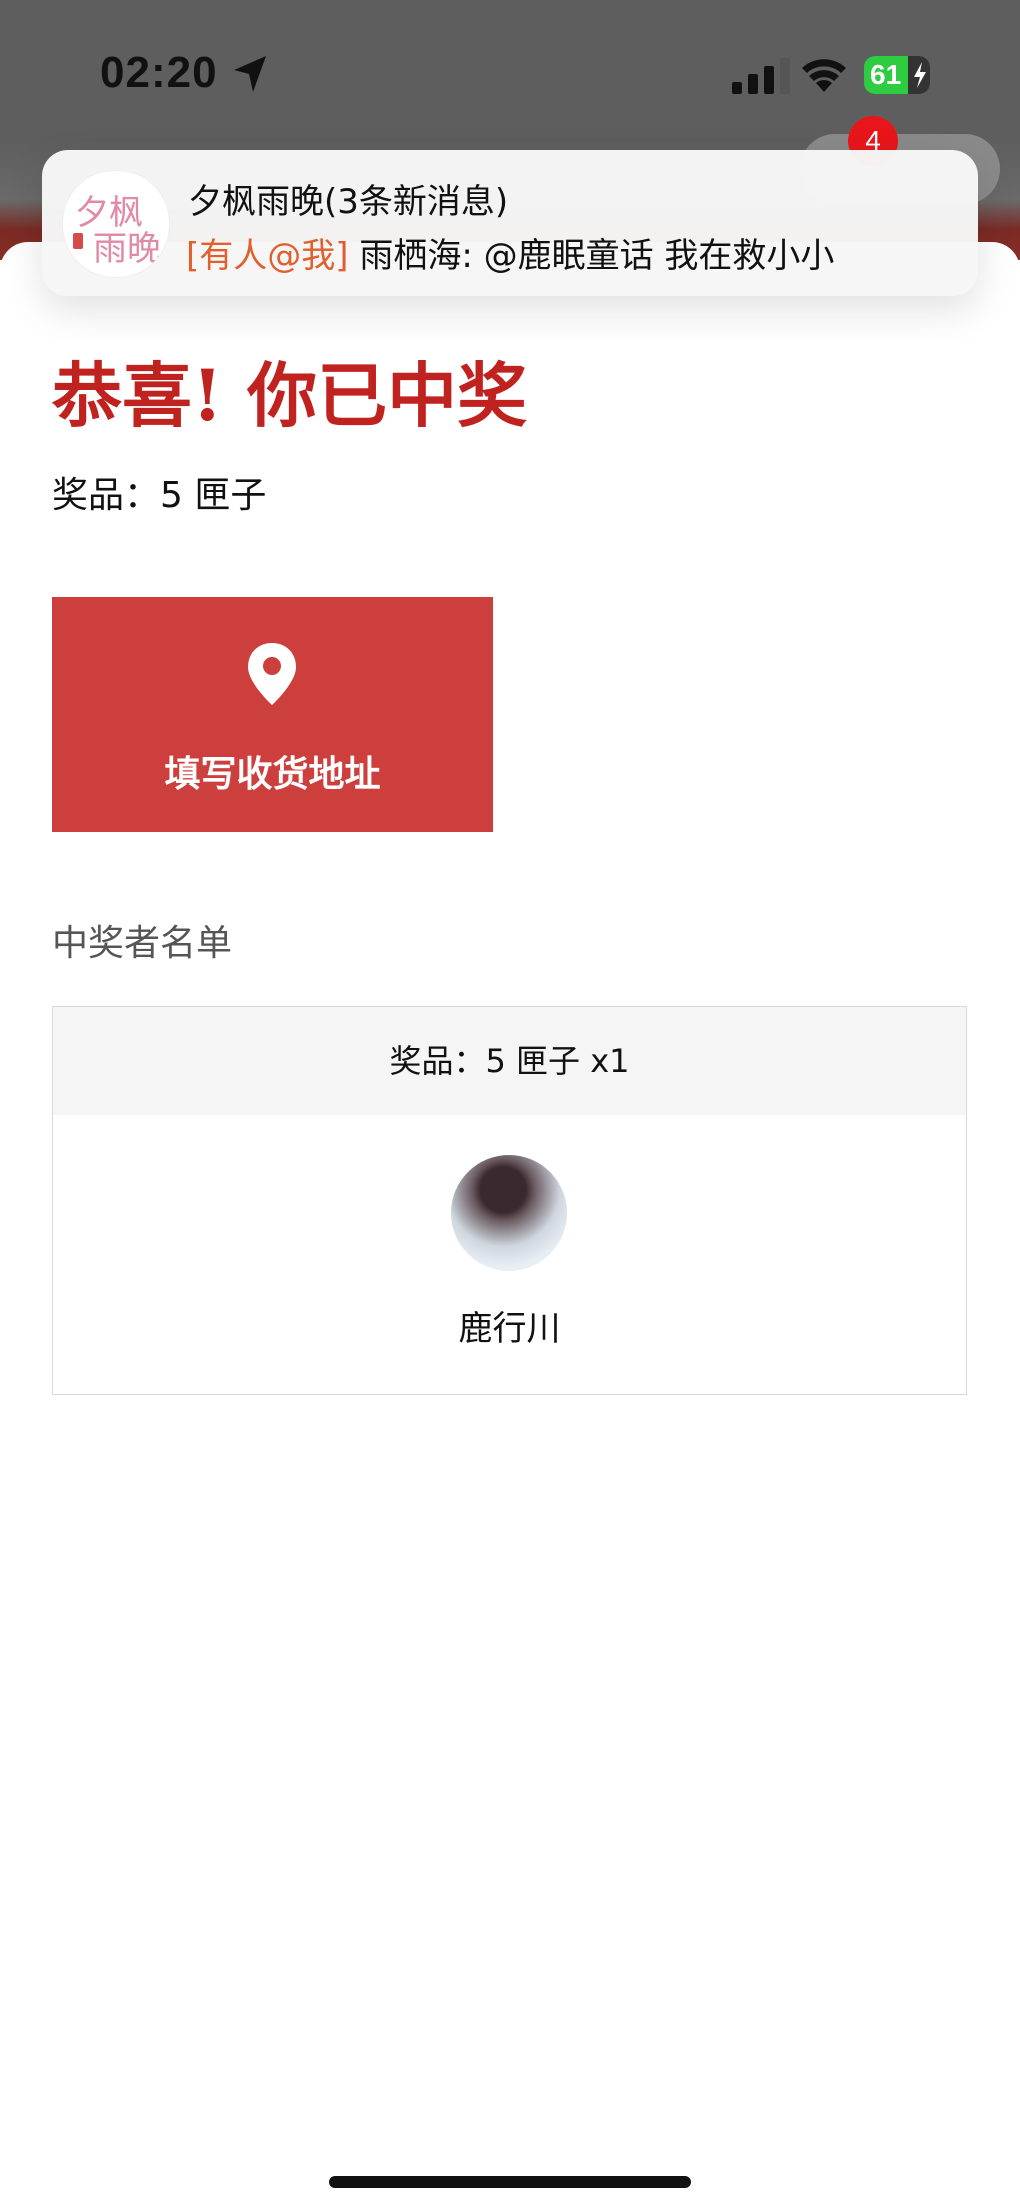 This screenshot has width=1020, height=2211. I want to click on congrats-heading: 恭喜! 你已中奖, so click(290, 395).